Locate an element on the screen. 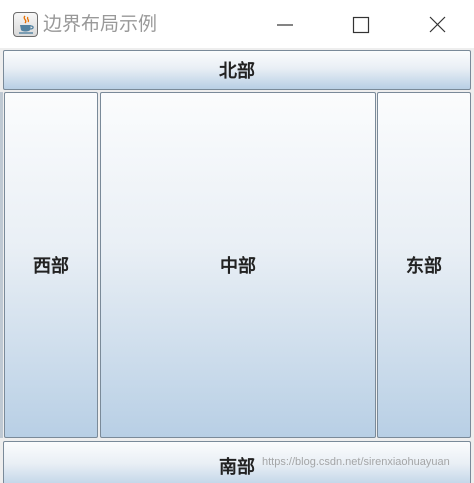  title-bar: 边界布局示例 is located at coordinates (237, 24).